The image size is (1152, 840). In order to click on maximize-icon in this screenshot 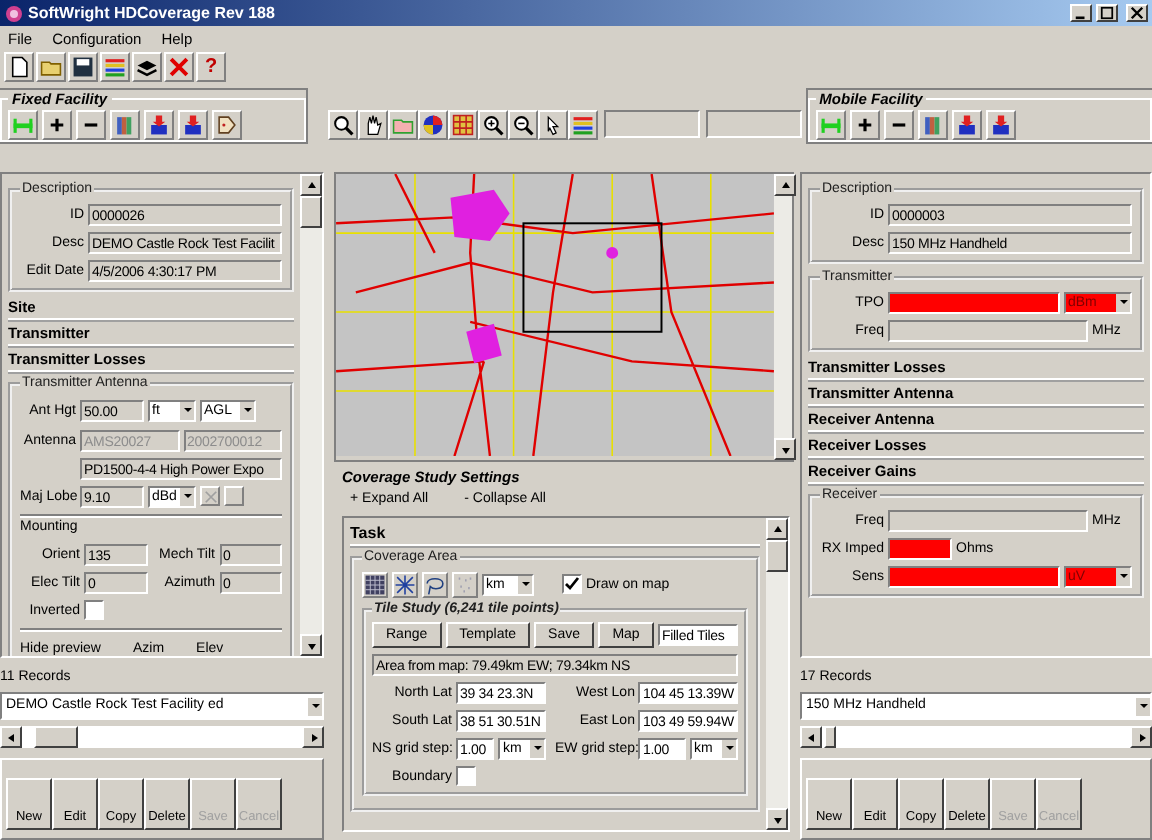, I will do `click(1107, 13)`.